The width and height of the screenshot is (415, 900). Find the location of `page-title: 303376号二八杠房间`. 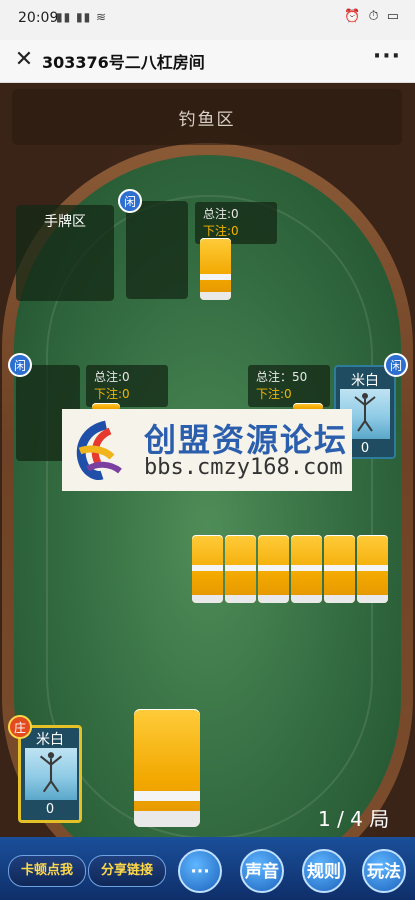

page-title: 303376号二八杠房间 is located at coordinates (123, 62).